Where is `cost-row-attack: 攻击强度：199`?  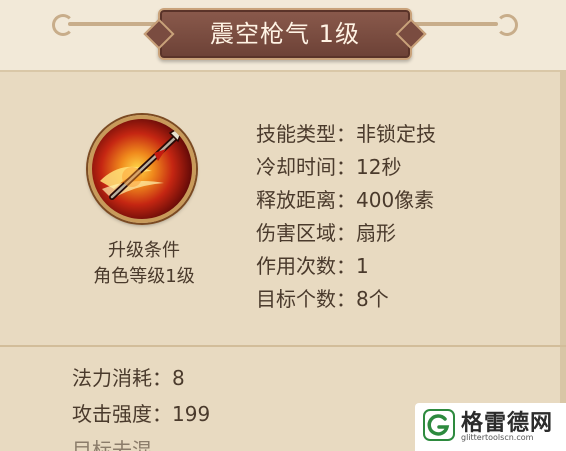
cost-row-attack: 攻击强度：199 is located at coordinates (141, 412).